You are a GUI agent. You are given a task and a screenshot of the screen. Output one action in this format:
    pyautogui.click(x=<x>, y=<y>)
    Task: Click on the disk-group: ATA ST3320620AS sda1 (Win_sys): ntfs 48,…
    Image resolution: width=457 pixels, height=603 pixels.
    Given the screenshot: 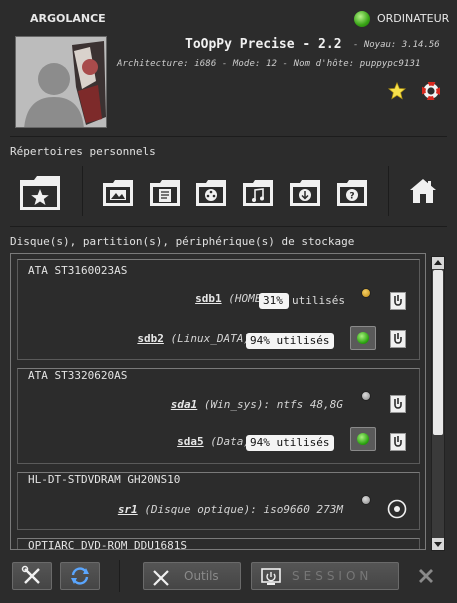 What is the action you would take?
    pyautogui.click(x=218, y=416)
    